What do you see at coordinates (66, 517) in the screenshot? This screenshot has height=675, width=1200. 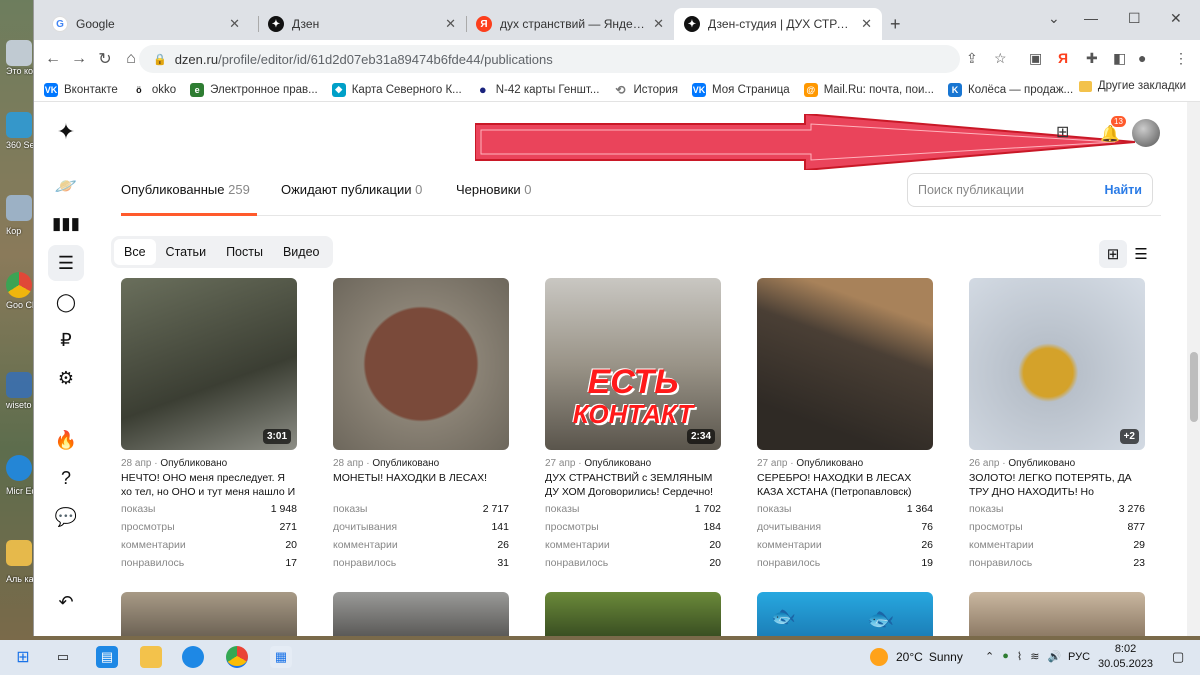 I see `chat-icon: 💬` at bounding box center [66, 517].